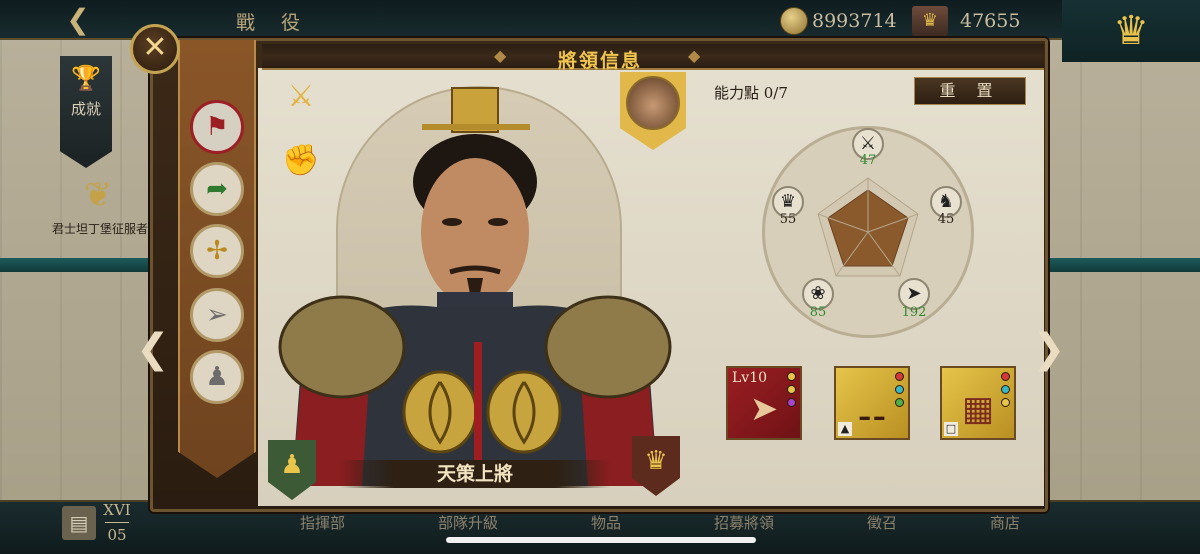 This screenshot has width=1200, height=554. What do you see at coordinates (273, 23) in the screenshot?
I see `top-title: 戰 役` at bounding box center [273, 23].